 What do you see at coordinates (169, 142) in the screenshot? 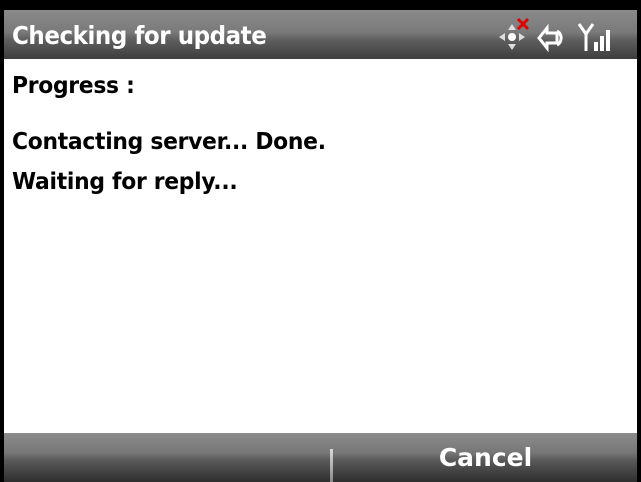
I see `status-line-contacting: Contacting server... Done.` at bounding box center [169, 142].